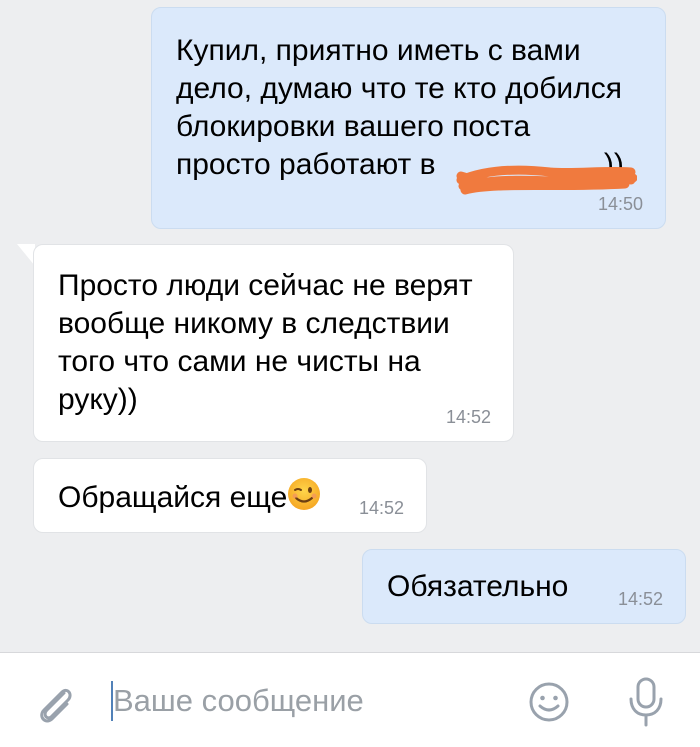 This screenshot has width=700, height=747. Describe the element at coordinates (189, 497) in the screenshot. I see `message-text: Обращайся еще` at that location.